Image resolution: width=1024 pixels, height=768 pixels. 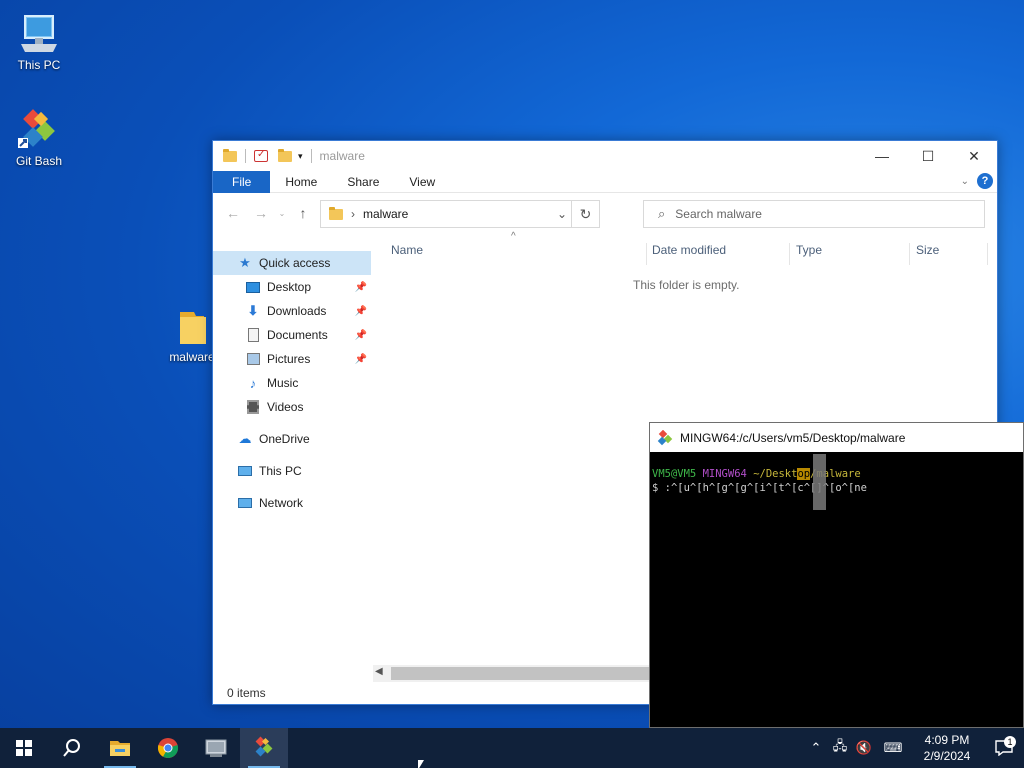 What do you see at coordinates (814, 214) in the screenshot?
I see `search-box: ⌕ Search malware` at bounding box center [814, 214].